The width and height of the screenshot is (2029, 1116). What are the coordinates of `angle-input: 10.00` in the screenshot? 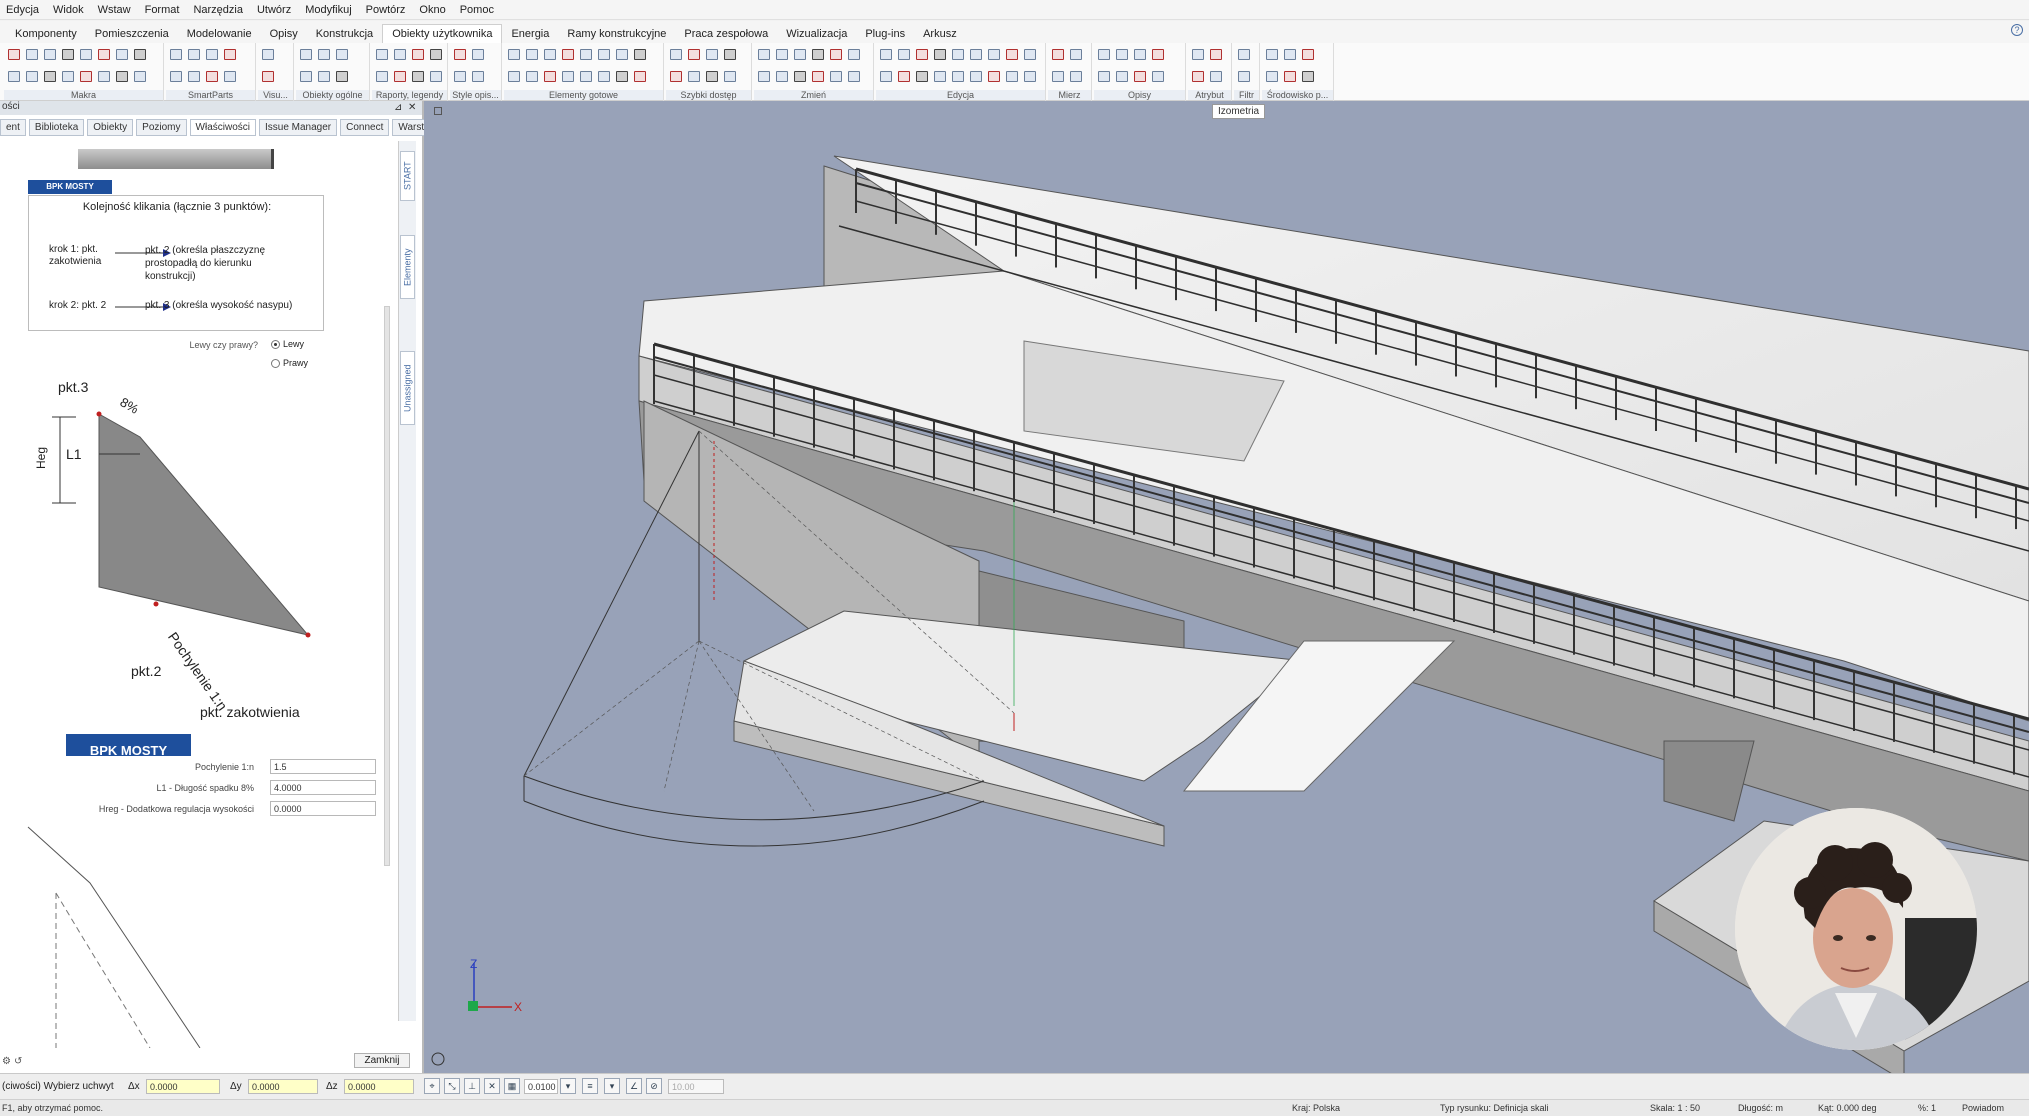 It's located at (696, 1086).